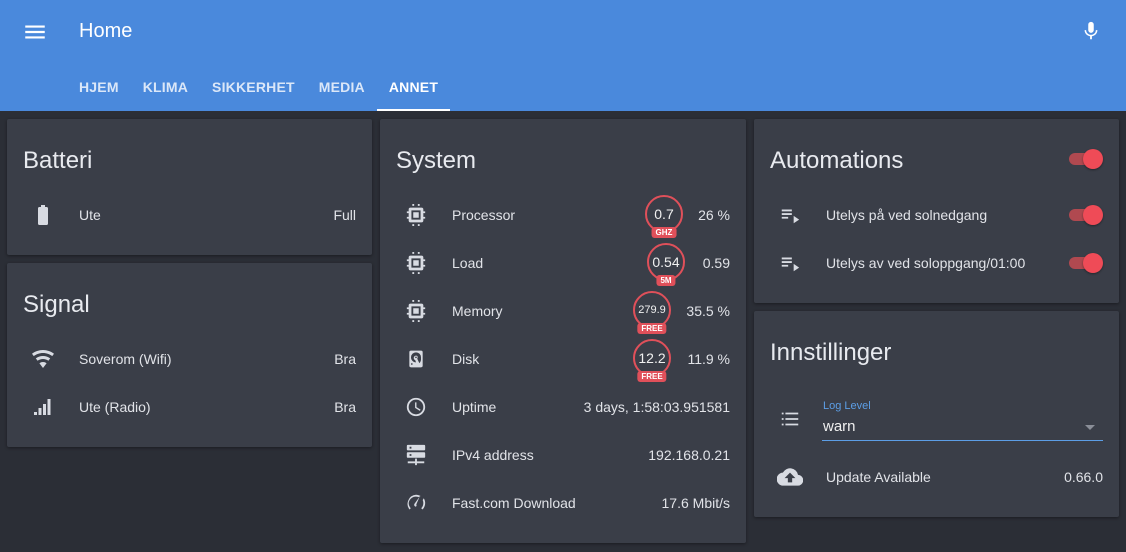 Image resolution: width=1126 pixels, height=552 pixels. I want to click on tab-sikkerhet: SIKKERHET, so click(253, 89).